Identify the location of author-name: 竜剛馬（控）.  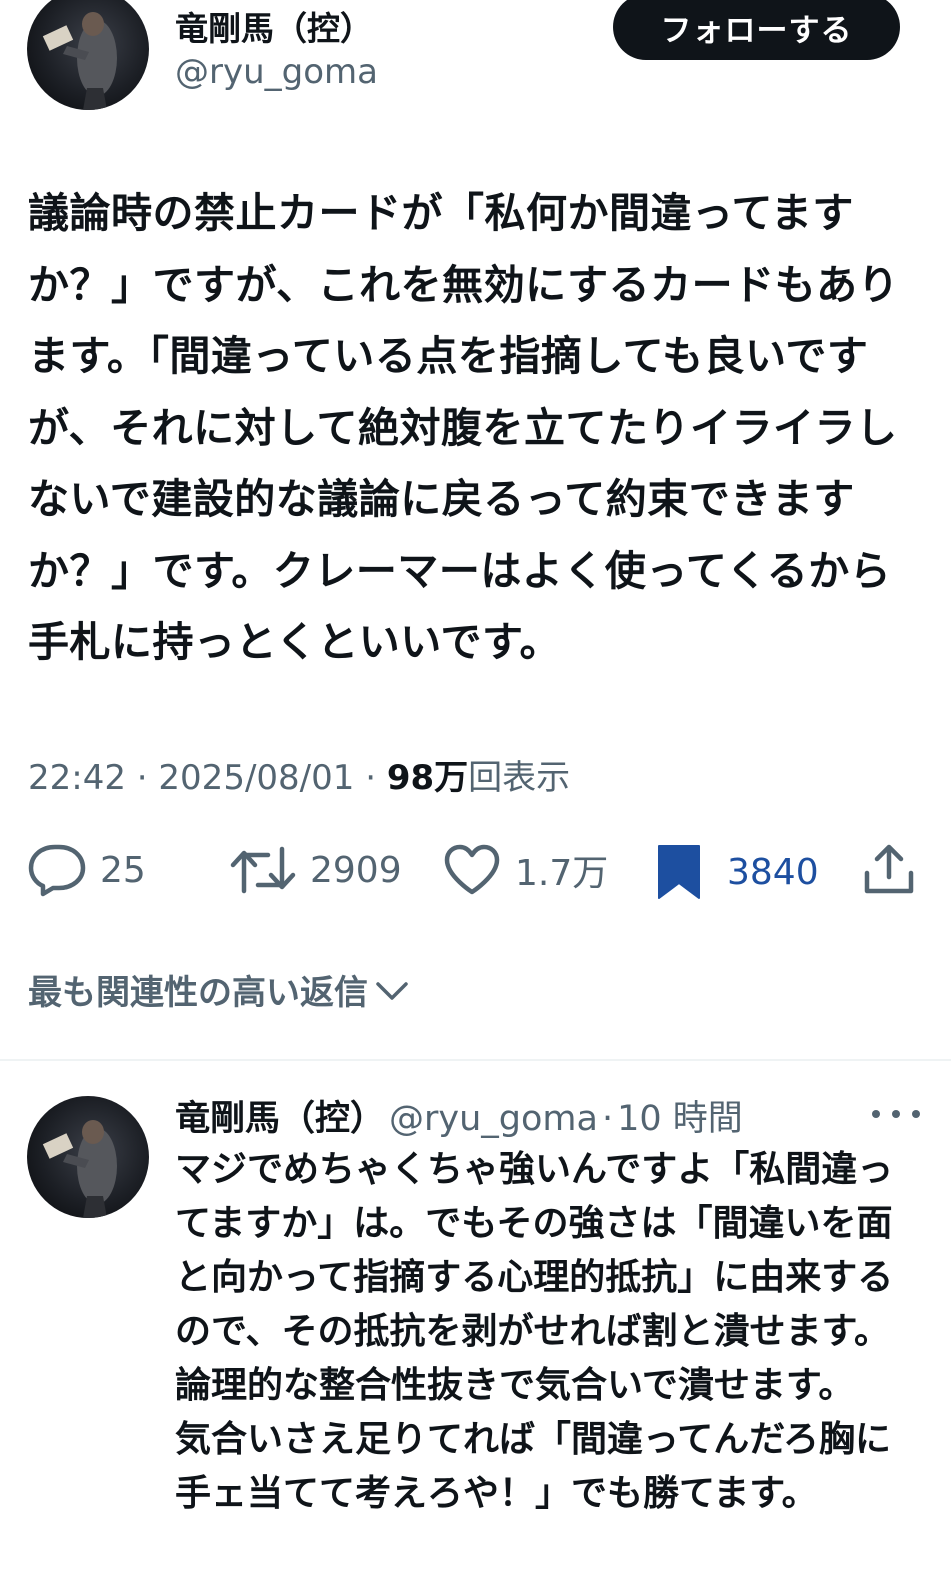
(274, 26).